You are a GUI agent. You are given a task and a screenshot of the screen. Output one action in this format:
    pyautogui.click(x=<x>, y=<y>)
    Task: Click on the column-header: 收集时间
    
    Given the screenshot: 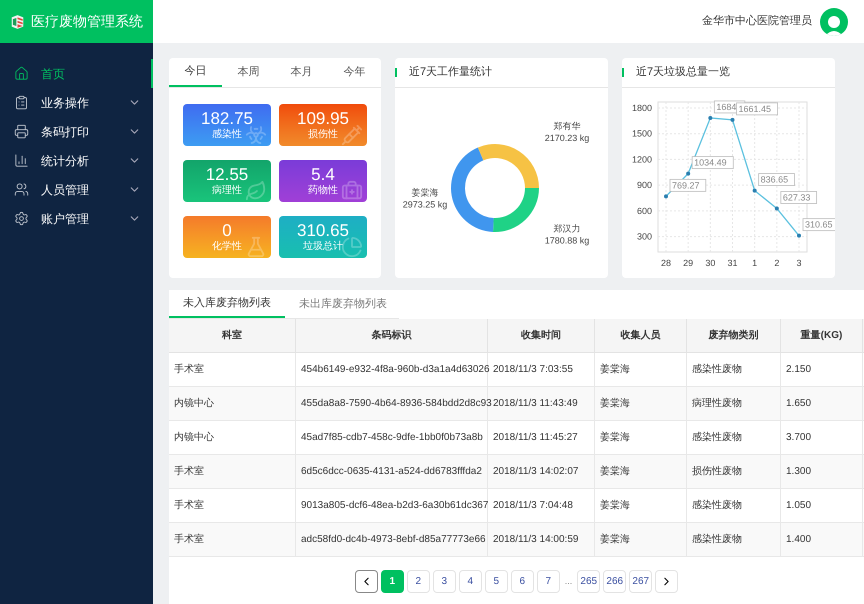 What is the action you would take?
    pyautogui.click(x=541, y=335)
    